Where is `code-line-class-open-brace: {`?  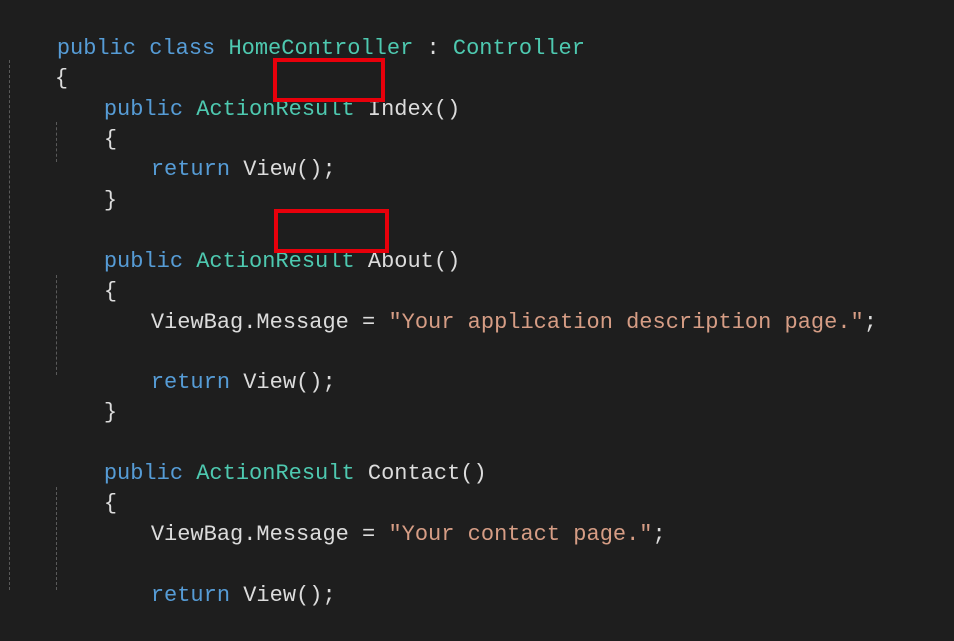
code-line-class-open-brace: { is located at coordinates (35, 62).